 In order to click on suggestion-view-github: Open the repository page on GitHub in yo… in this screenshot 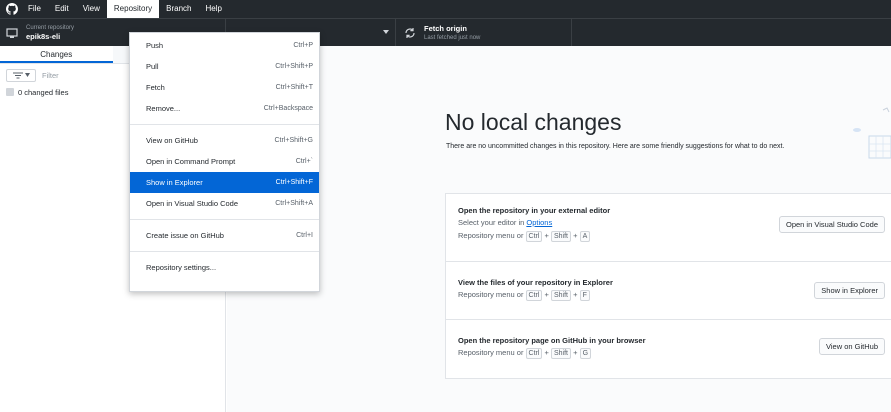, I will do `click(668, 349)`.